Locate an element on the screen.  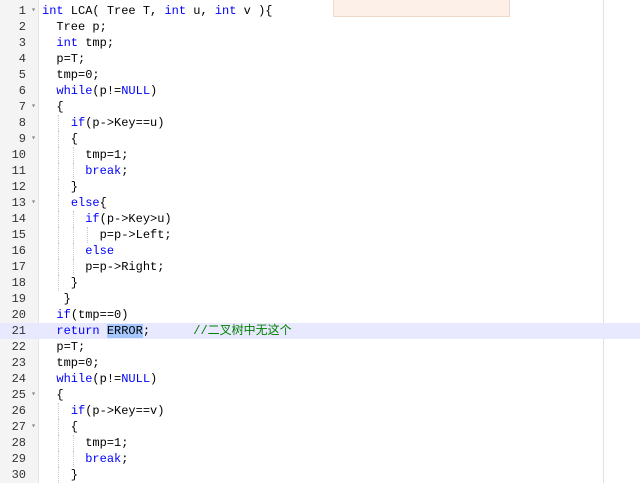
code-line: 30 } is located at coordinates (320, 475).